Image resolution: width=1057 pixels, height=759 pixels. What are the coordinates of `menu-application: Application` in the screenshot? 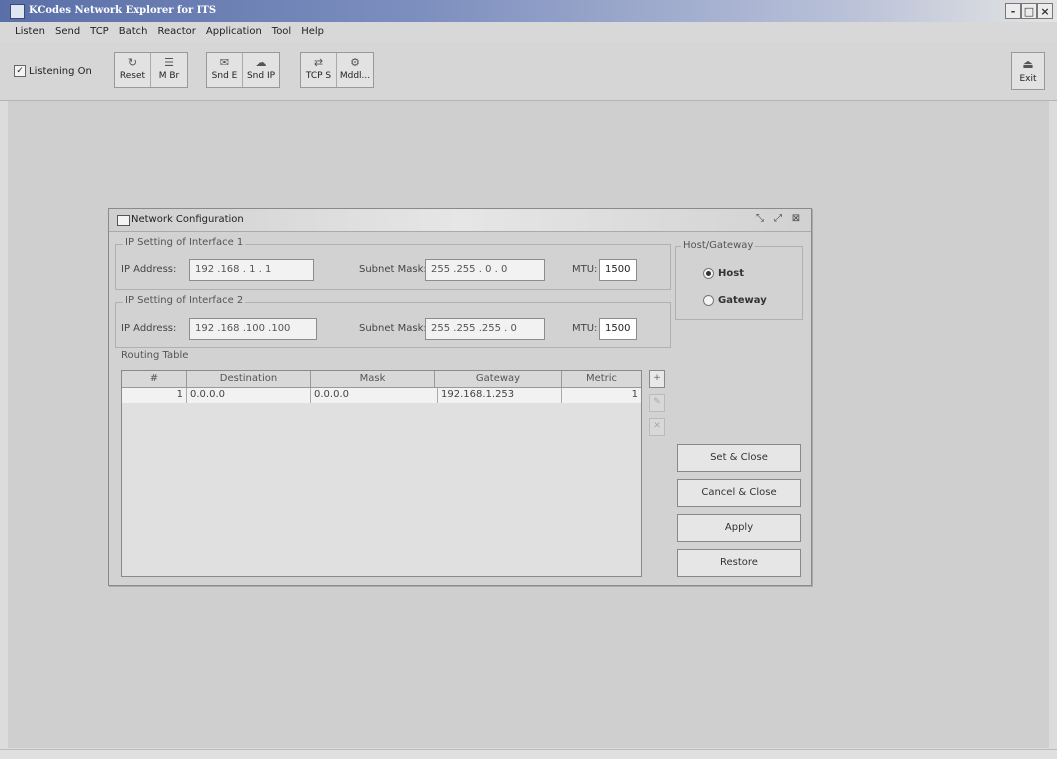 It's located at (234, 32).